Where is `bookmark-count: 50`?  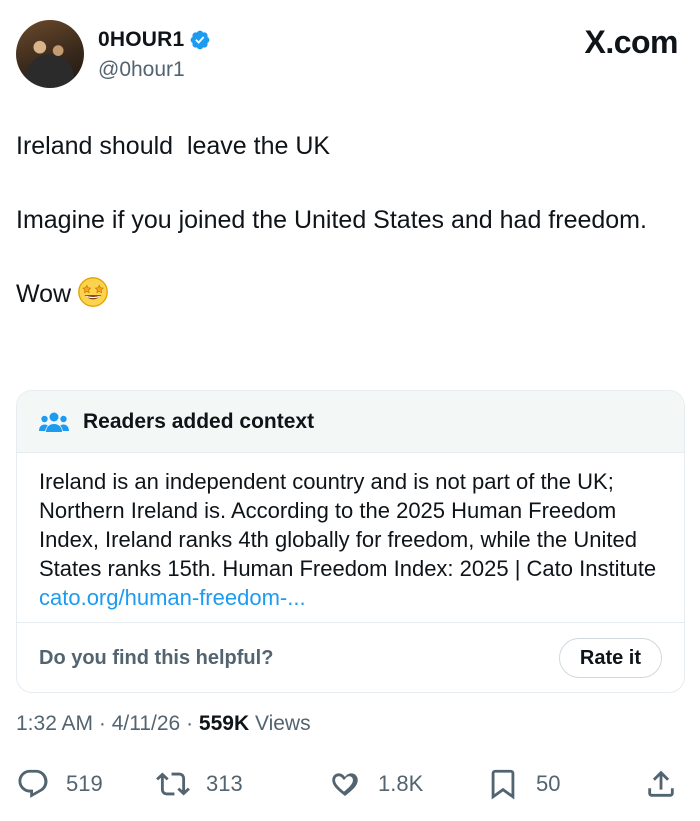 bookmark-count: 50 is located at coordinates (548, 783).